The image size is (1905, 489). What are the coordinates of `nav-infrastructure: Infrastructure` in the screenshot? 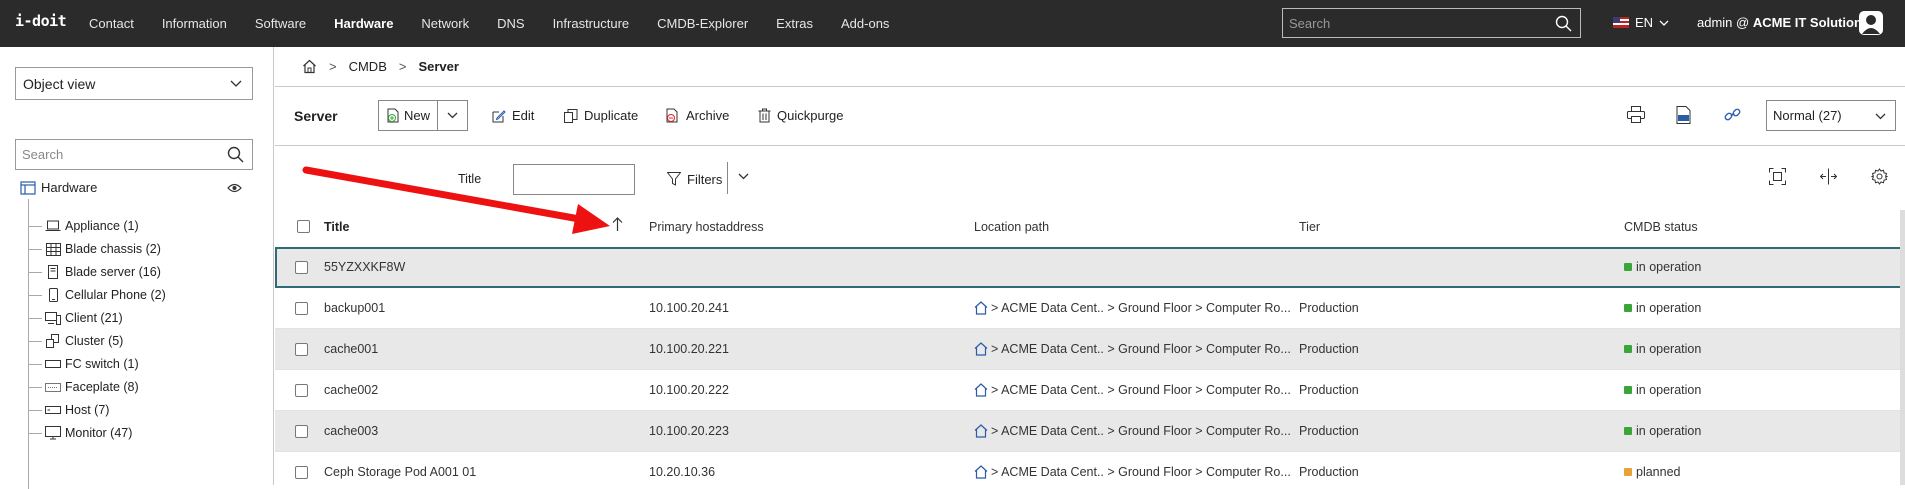 It's located at (591, 23).